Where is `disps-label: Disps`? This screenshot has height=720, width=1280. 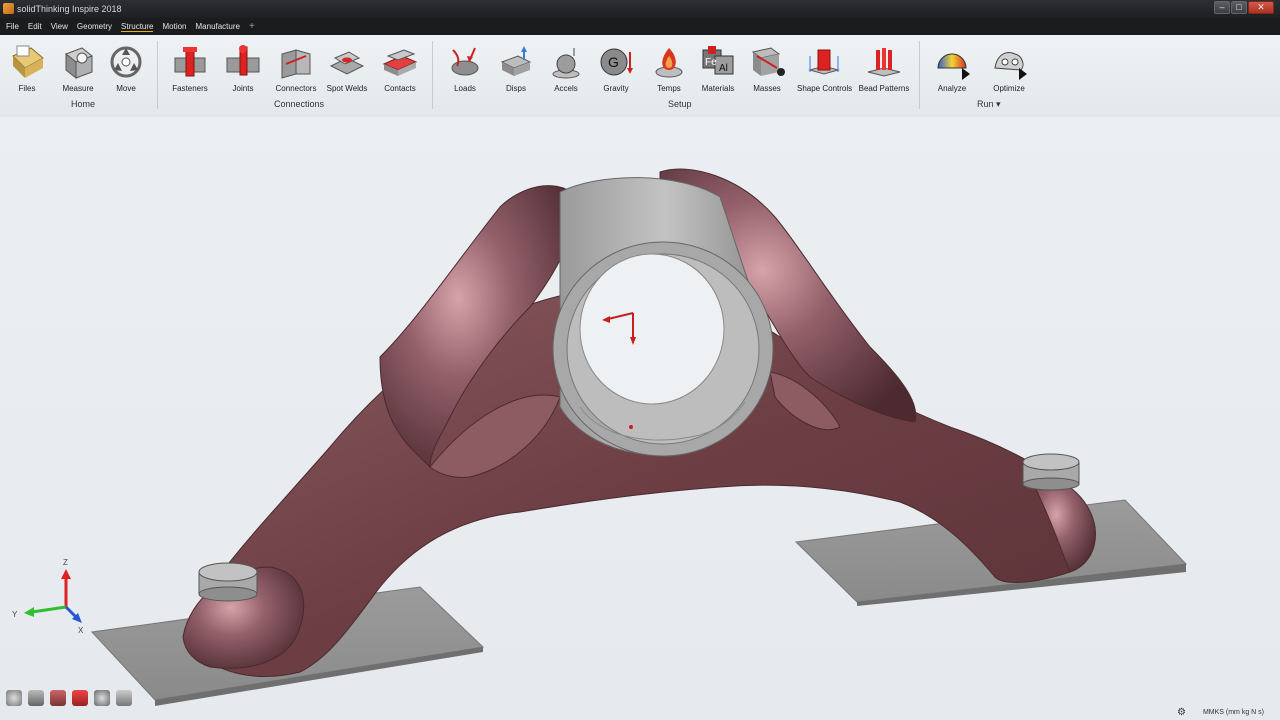
disps-label: Disps is located at coordinates (515, 88).